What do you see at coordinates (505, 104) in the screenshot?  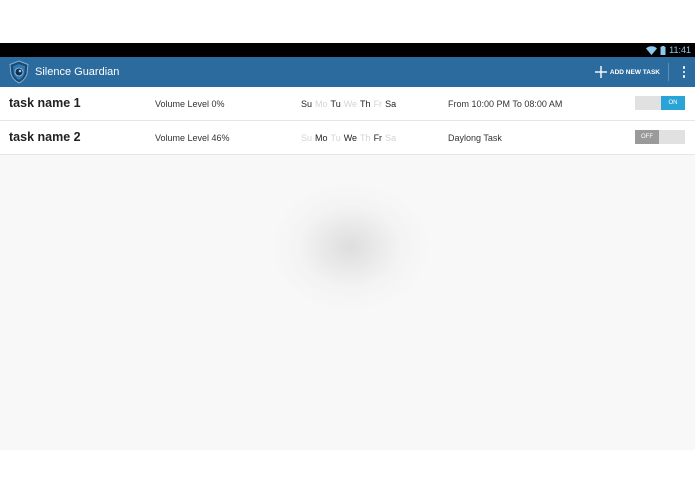 I see `task-schedule: From 10:00 PM To 08:00 AM` at bounding box center [505, 104].